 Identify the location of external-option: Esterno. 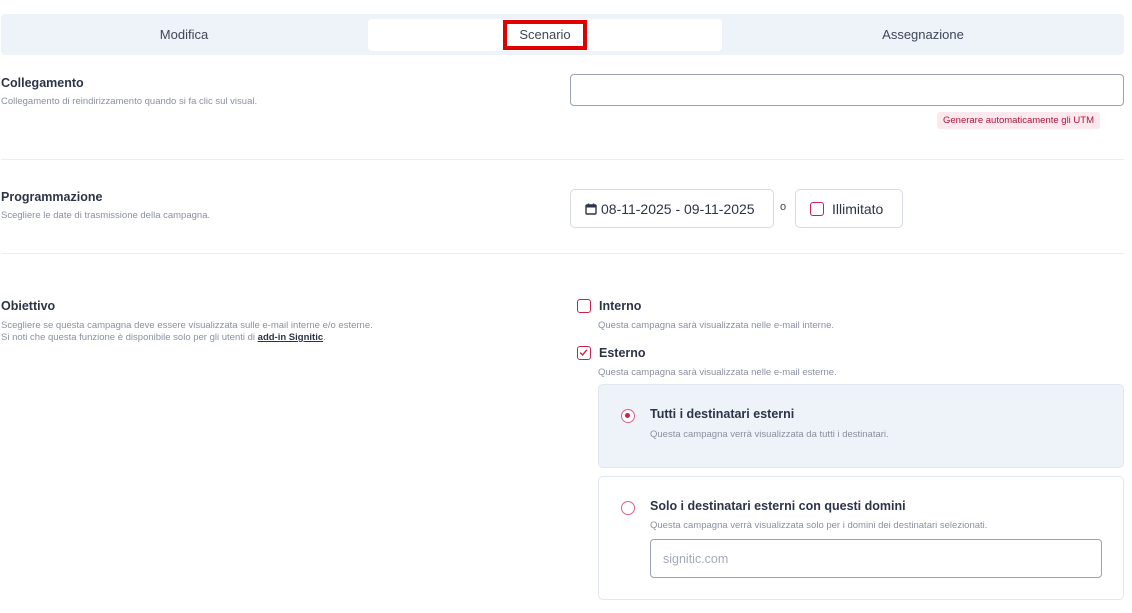
(611, 353).